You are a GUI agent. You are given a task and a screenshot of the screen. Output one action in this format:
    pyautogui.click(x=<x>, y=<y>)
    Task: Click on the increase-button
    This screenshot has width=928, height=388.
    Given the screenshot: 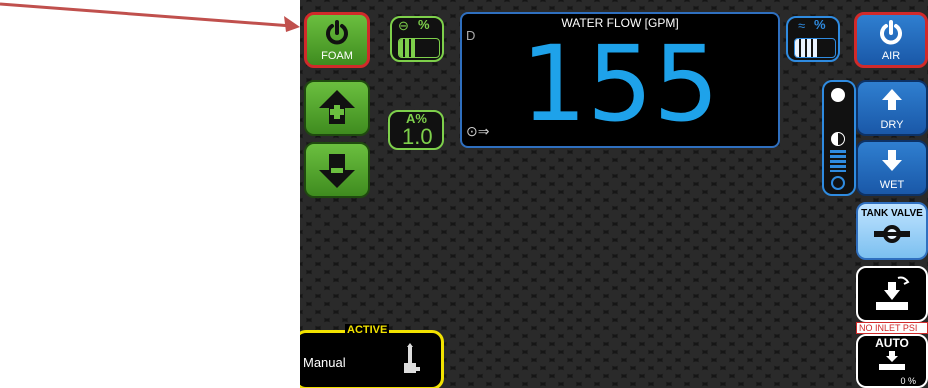 What is the action you would take?
    pyautogui.click(x=337, y=108)
    